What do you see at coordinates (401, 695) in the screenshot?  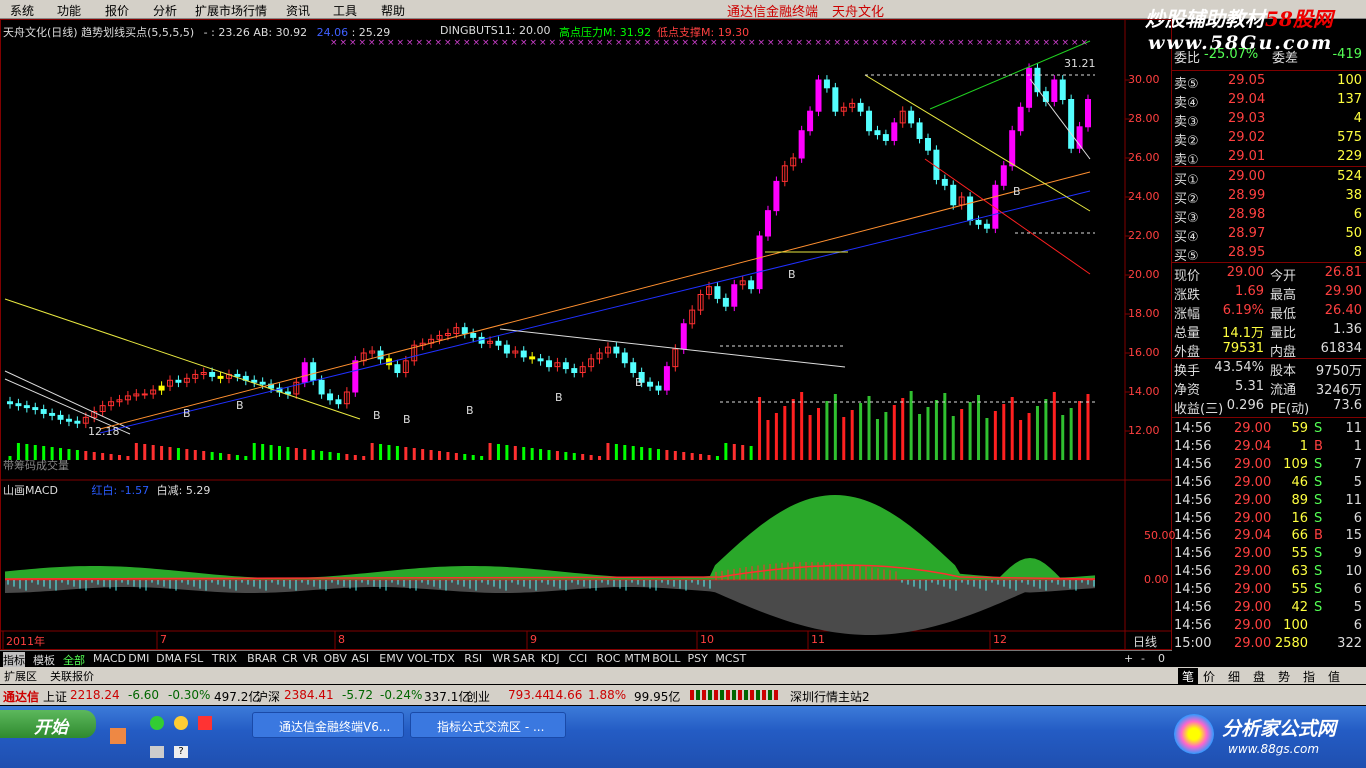 I see `sz-pct: -0.24%` at bounding box center [401, 695].